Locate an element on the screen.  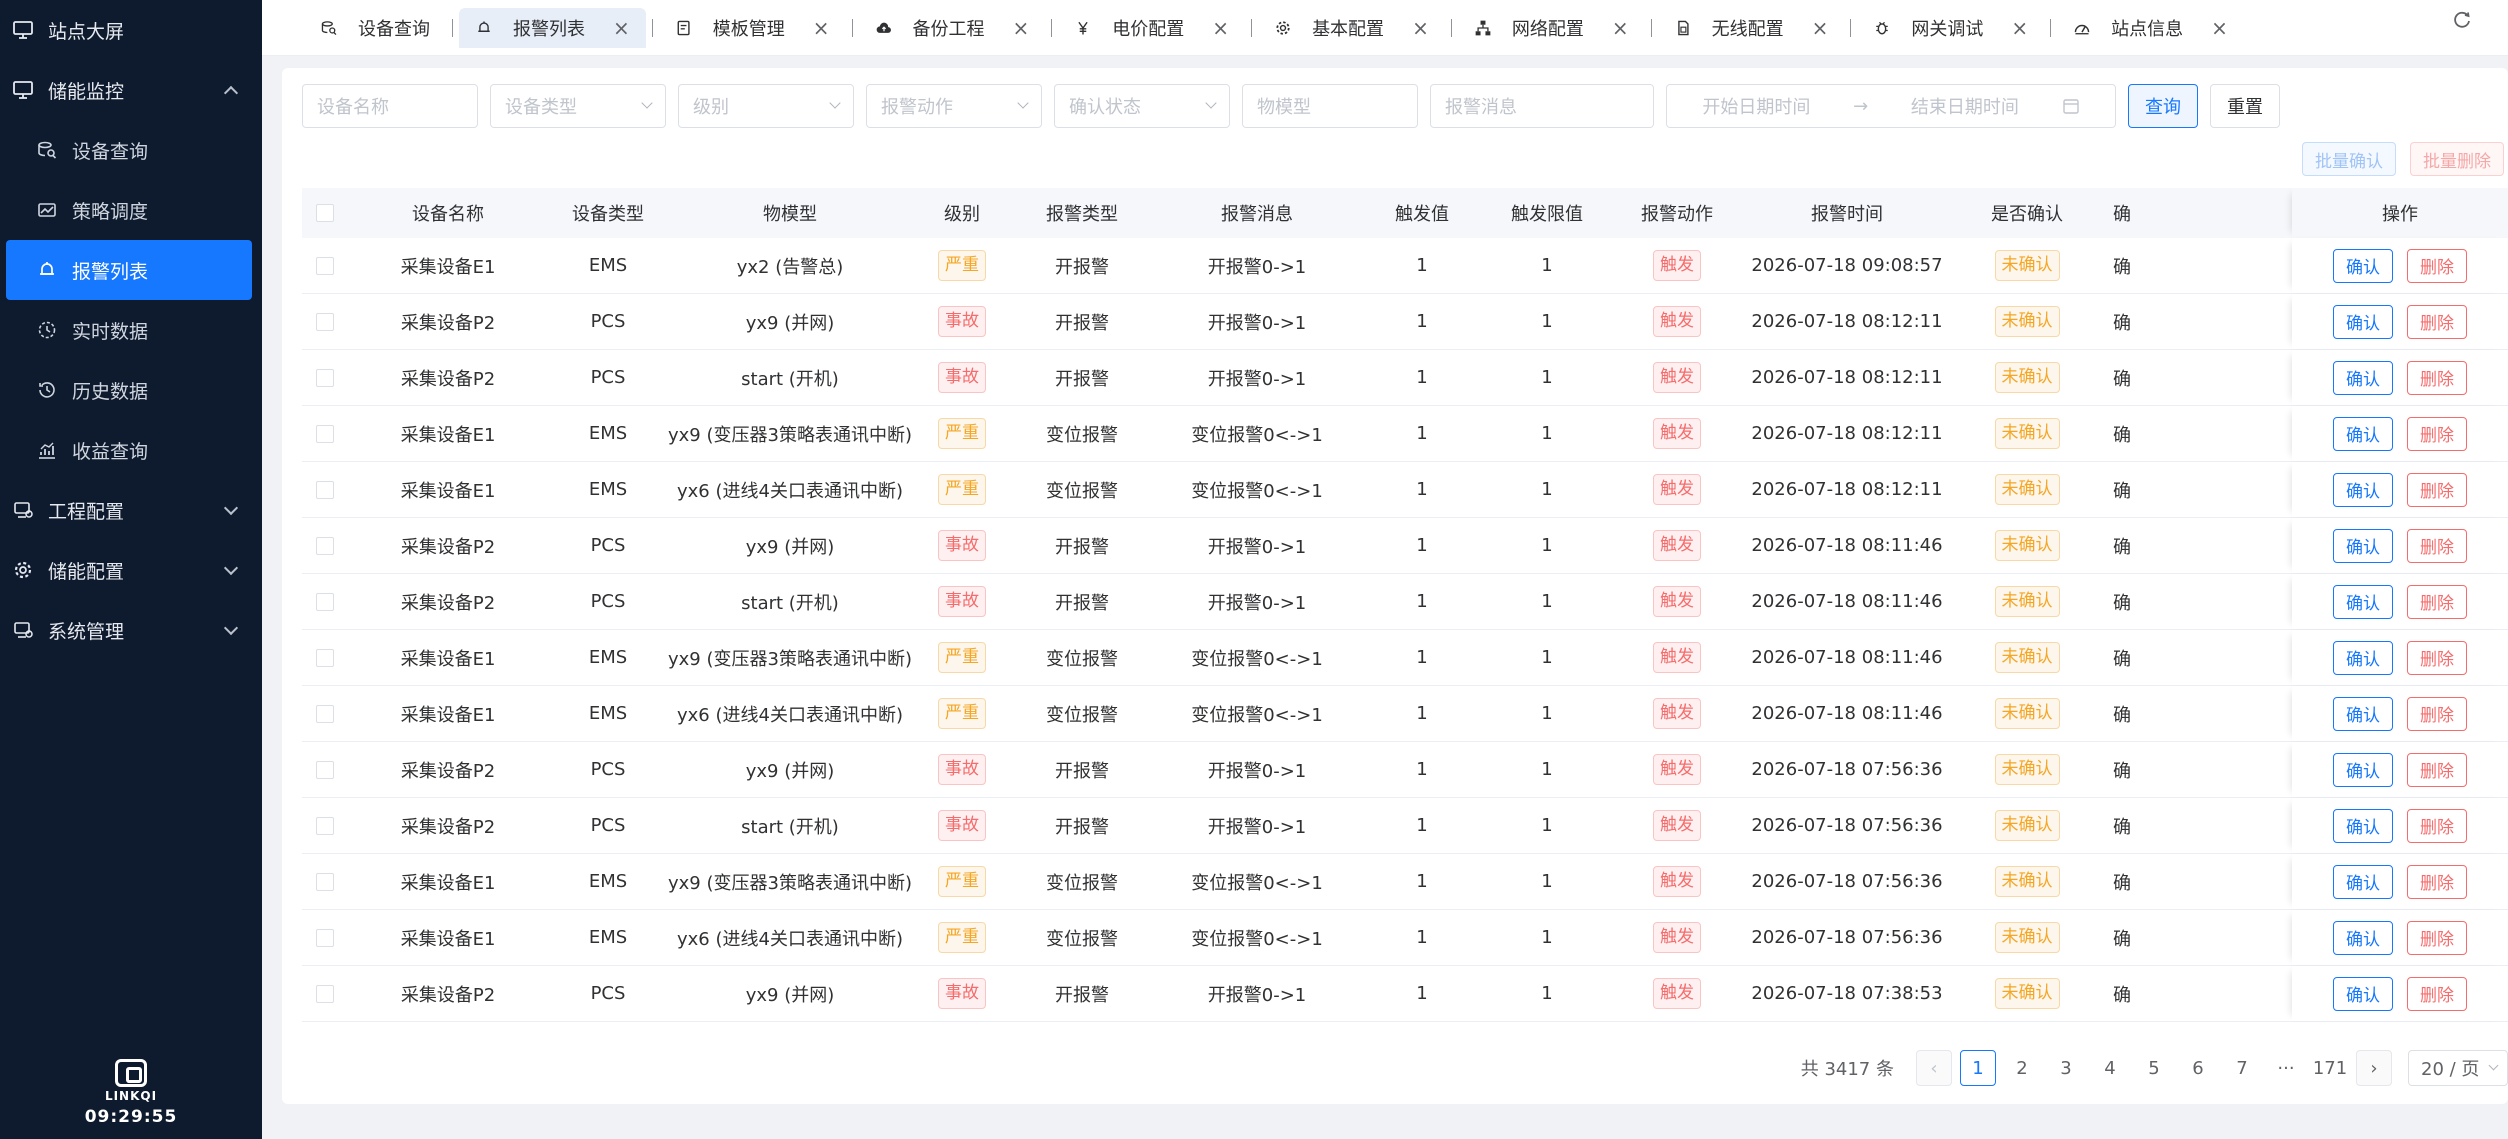
tab-6: 网络配置 × is located at coordinates (1551, 28).